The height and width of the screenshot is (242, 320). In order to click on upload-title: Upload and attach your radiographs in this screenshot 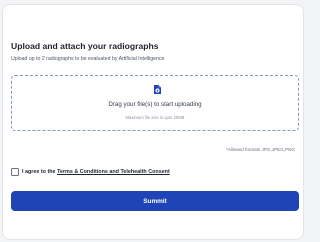, I will do `click(85, 46)`.